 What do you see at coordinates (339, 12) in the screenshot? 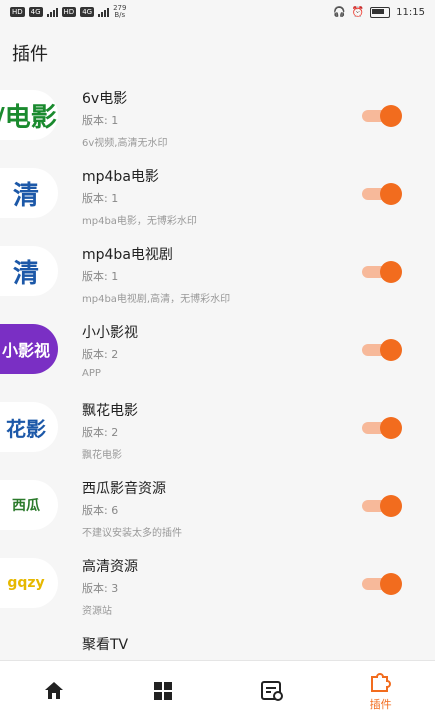
I see `headphones-icon: 🎧` at bounding box center [339, 12].